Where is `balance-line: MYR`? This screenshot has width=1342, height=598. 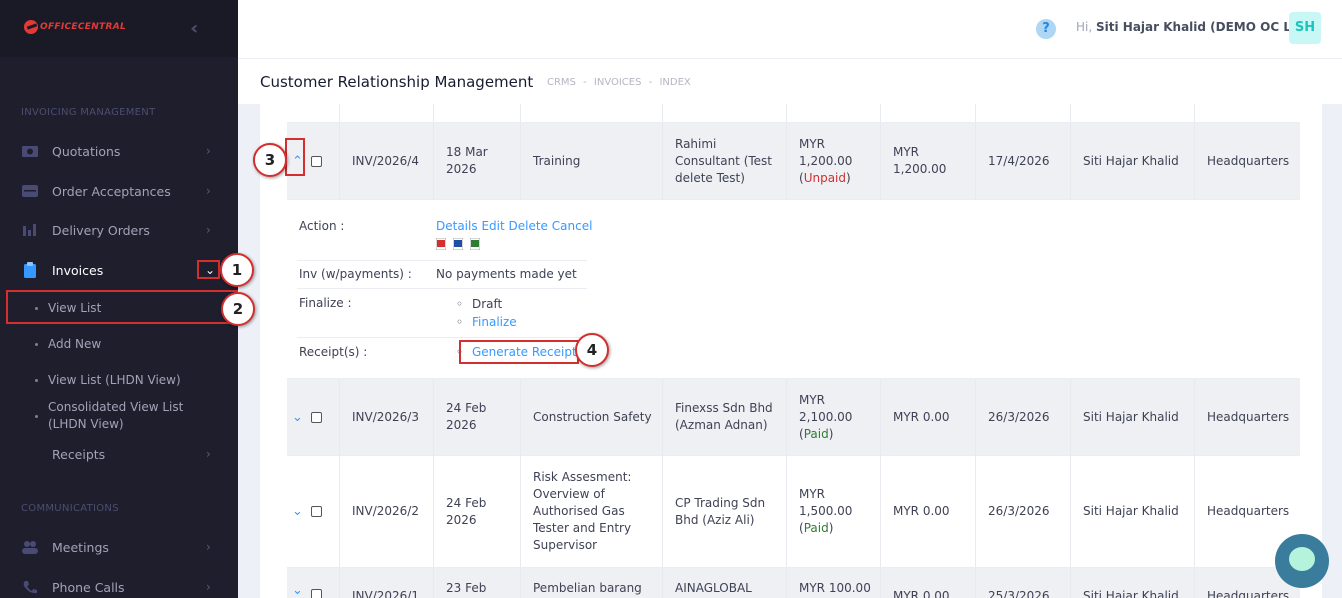 balance-line: MYR is located at coordinates (906, 152).